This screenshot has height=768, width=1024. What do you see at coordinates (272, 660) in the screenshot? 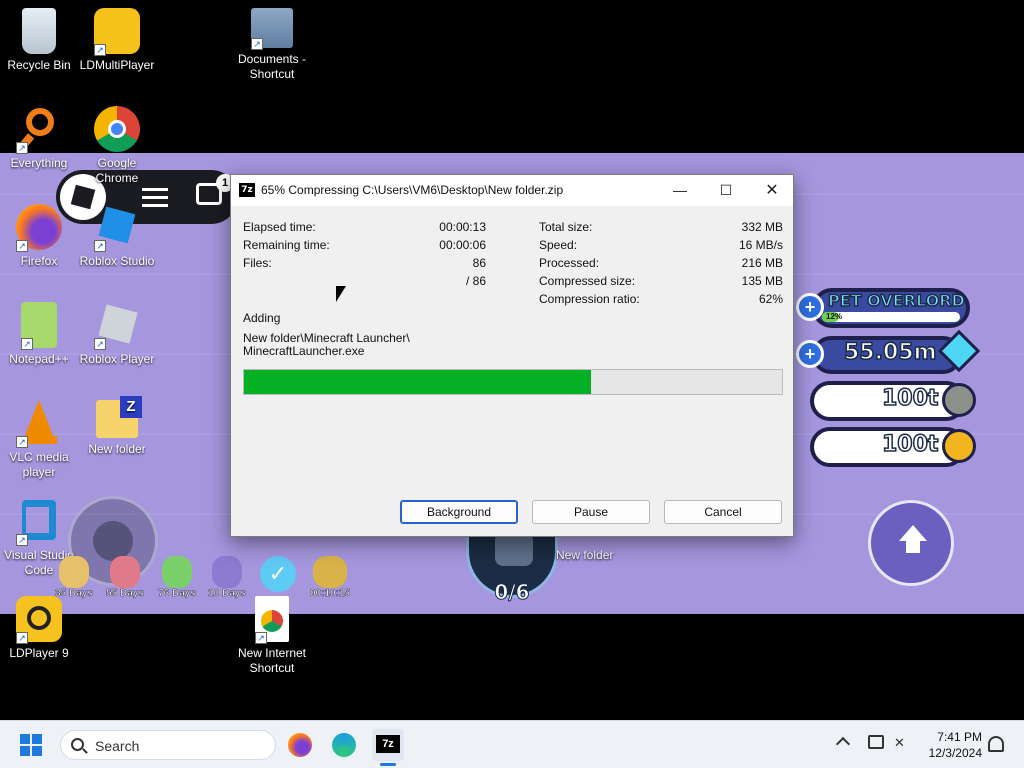
I see `desktop-icon-label: New Internet Shortcut` at bounding box center [272, 660].